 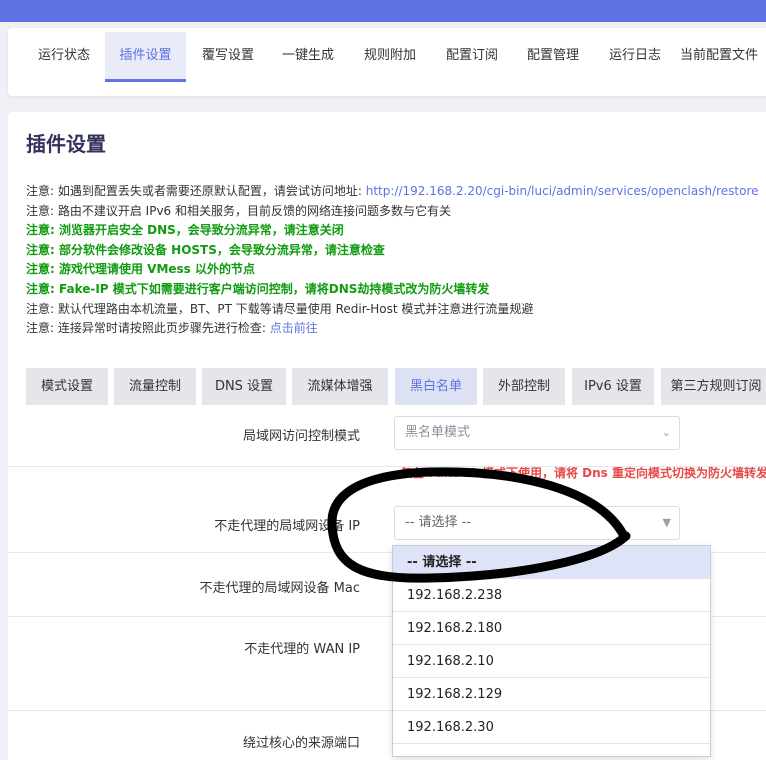 I want to click on note-ipv6: 注意: 路由不建议开启 IPv6 和相关服务，目前反馈的网络连接问题多数与它有关, so click(x=239, y=210).